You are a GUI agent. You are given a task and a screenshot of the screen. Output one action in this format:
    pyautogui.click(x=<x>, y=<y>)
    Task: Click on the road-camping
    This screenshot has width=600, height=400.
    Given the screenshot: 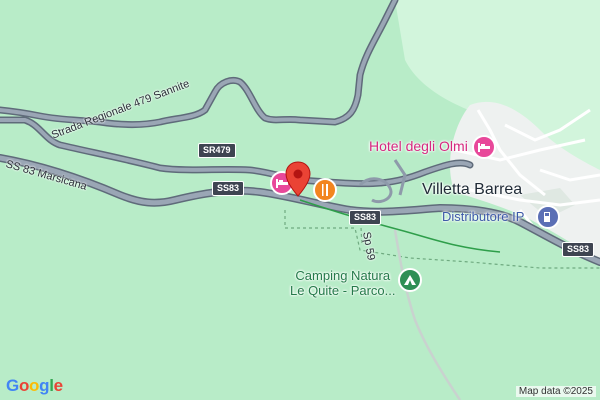 What is the action you would take?
    pyautogui.click(x=427, y=314)
    